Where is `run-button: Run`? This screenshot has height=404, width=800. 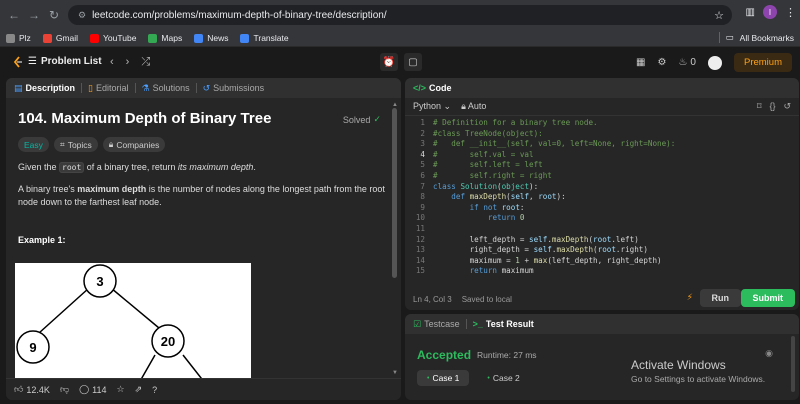
run-button: Run is located at coordinates (720, 298).